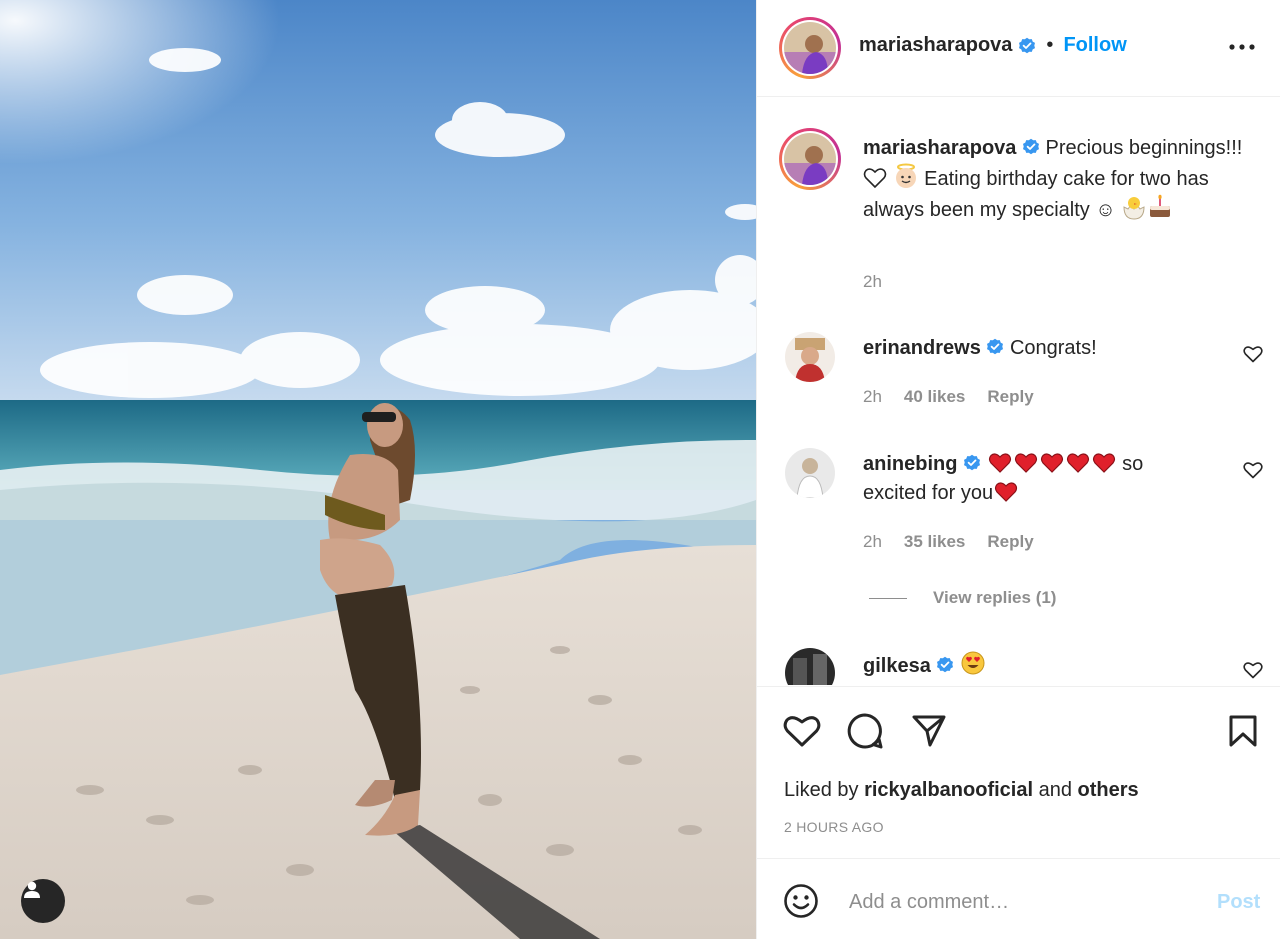  Describe the element at coordinates (888, 598) in the screenshot. I see `replies-divider` at that location.